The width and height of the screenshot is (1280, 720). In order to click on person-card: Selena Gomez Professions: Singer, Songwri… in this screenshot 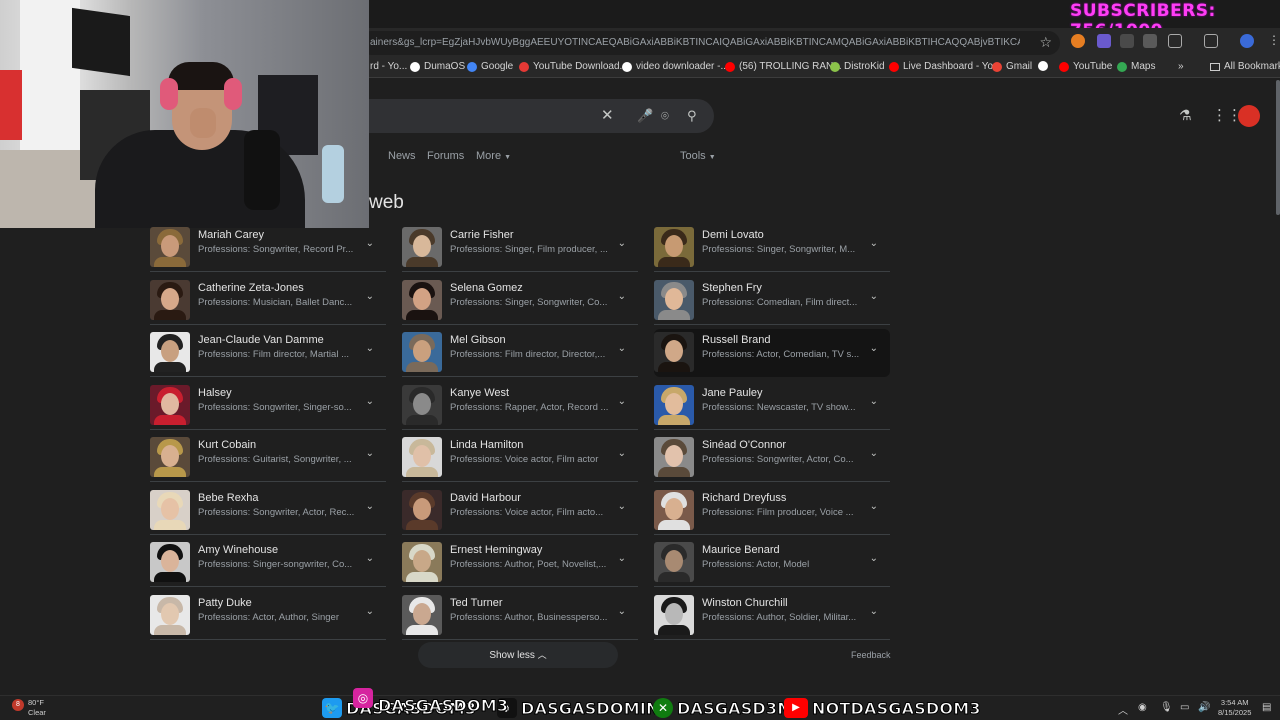, I will do `click(520, 301)`.